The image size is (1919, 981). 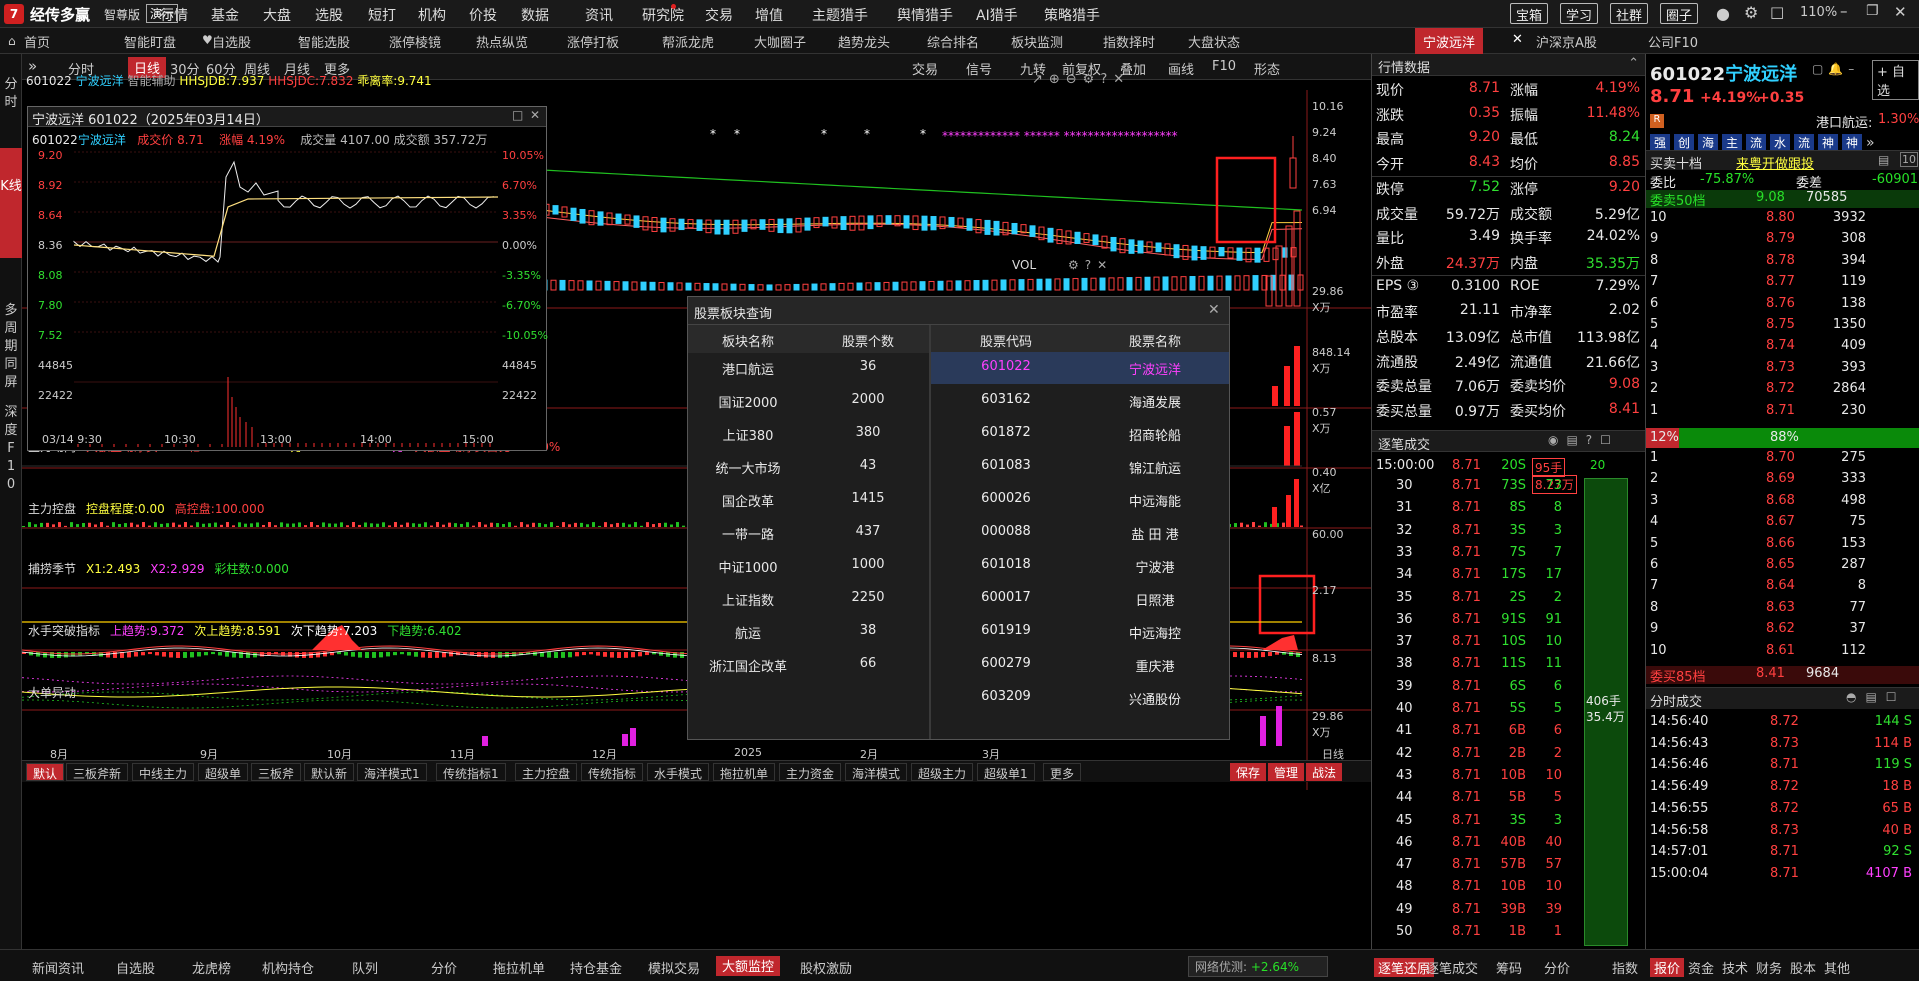 What do you see at coordinates (392, 772) in the screenshot?
I see `indicator-tab-6: 海洋模式1` at bounding box center [392, 772].